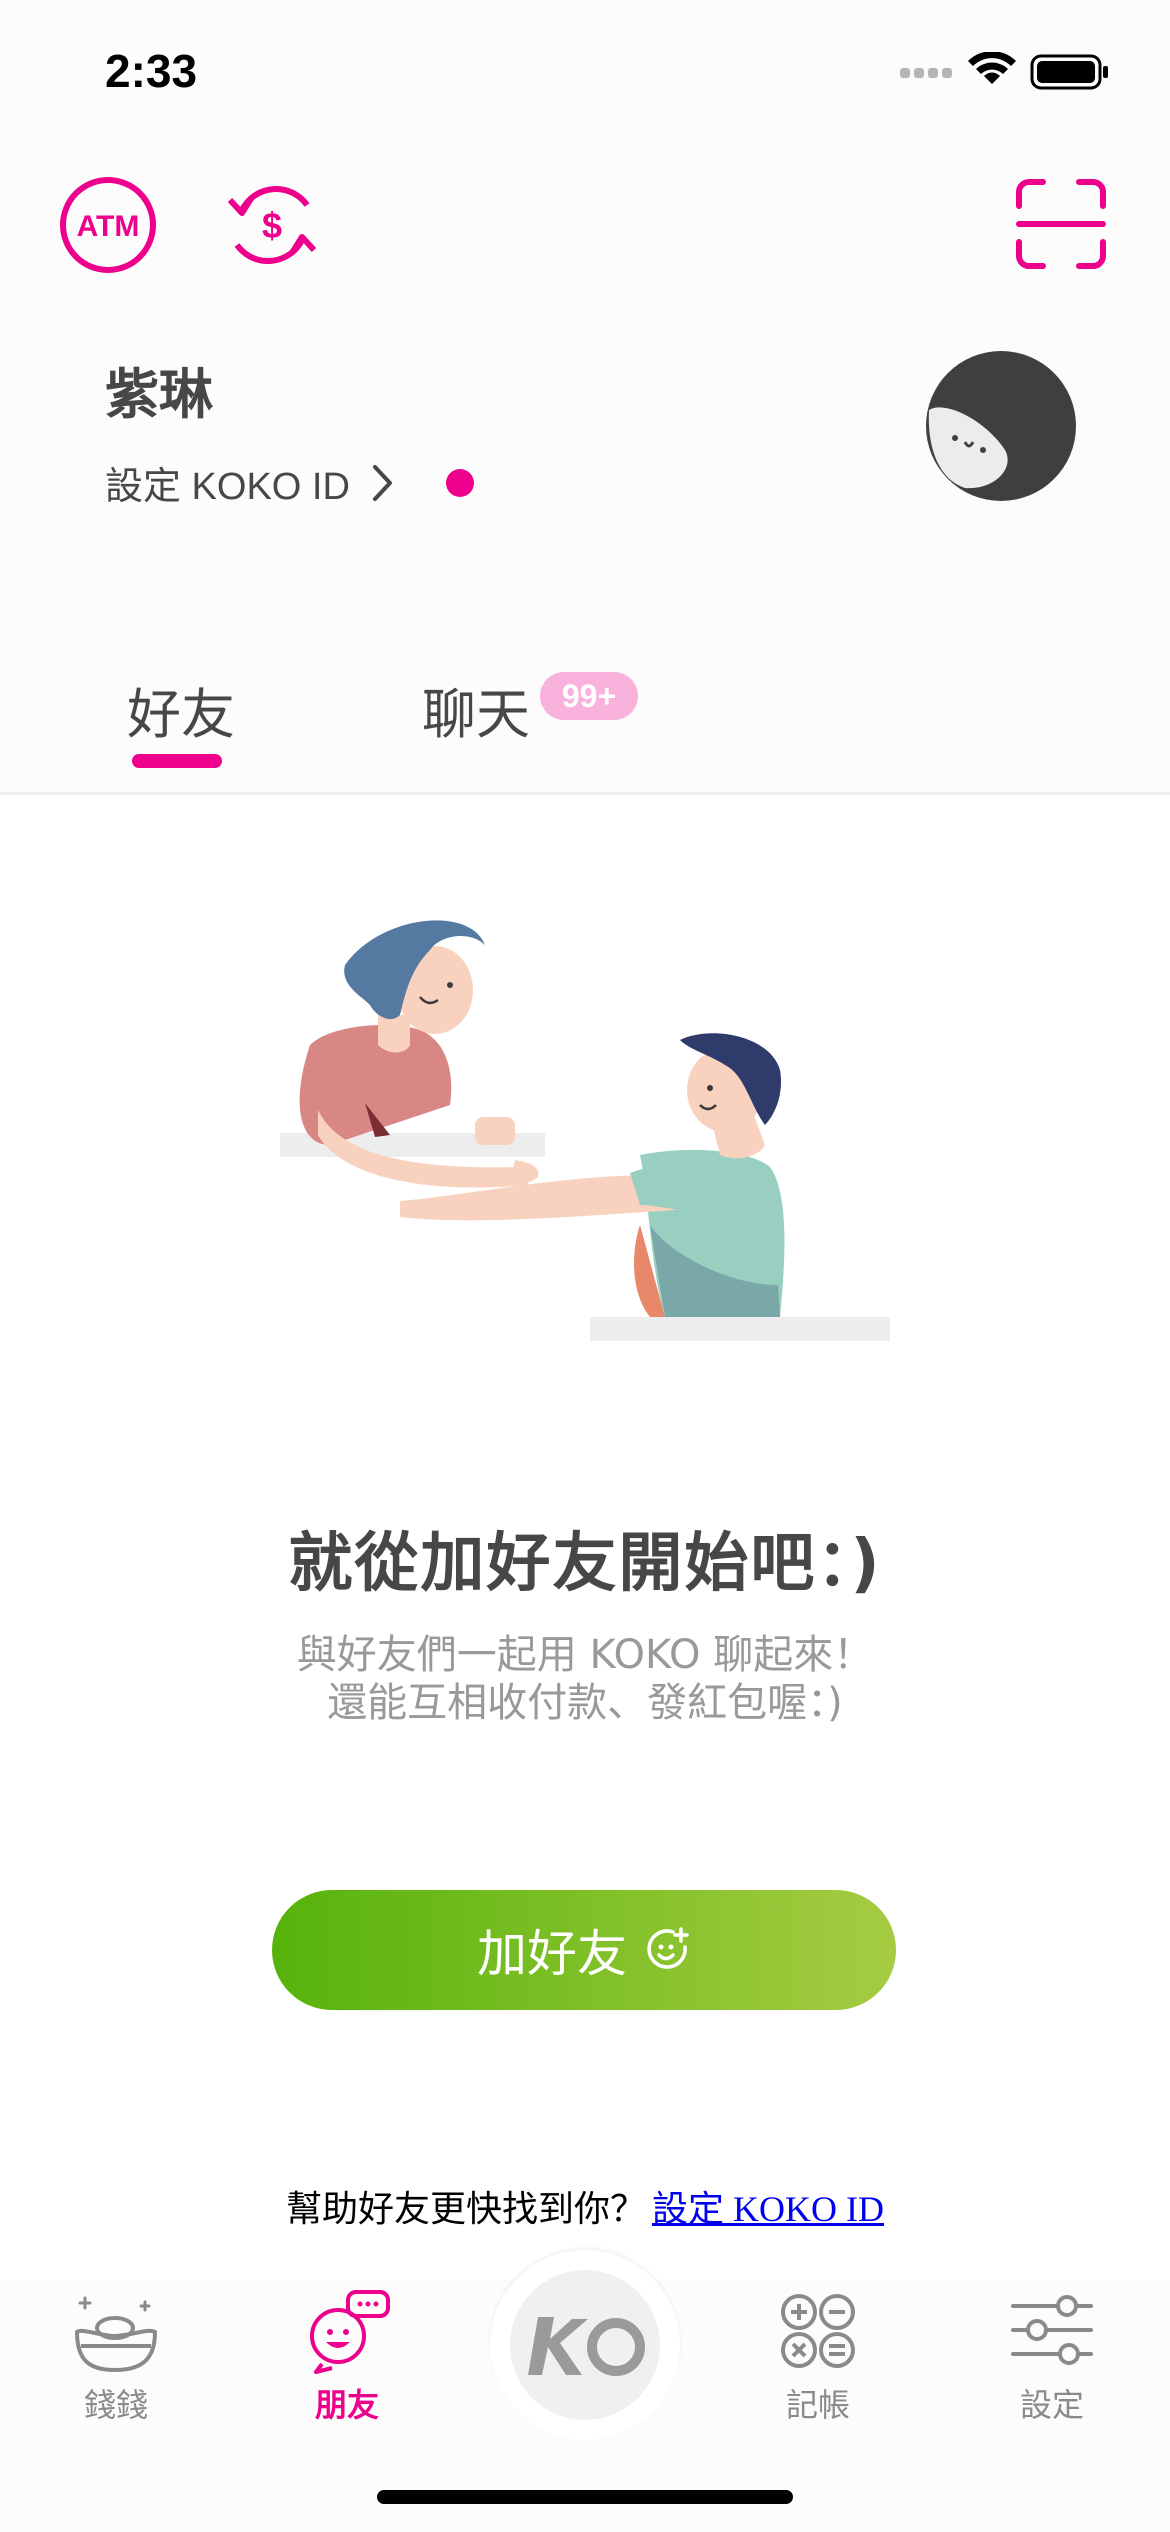  Describe the element at coordinates (115, 2405) in the screenshot. I see `nav-label-money: 錢錢` at that location.